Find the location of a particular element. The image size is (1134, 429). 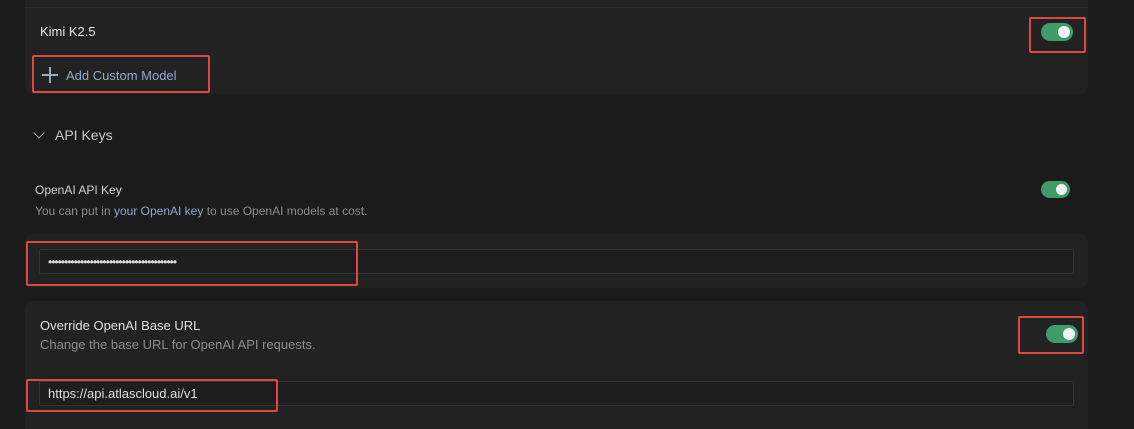

openai-key-label: OpenAI API Key is located at coordinates (78, 190).